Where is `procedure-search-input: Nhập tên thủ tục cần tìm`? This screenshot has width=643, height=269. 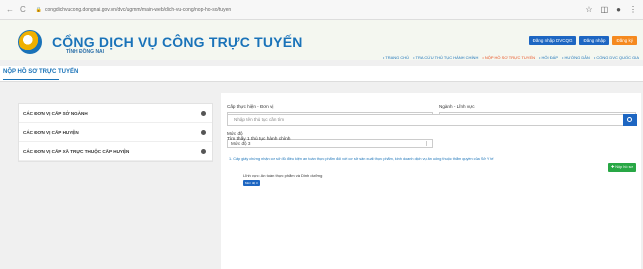 procedure-search-input: Nhập tên thủ tục cần tìm is located at coordinates (431, 120).